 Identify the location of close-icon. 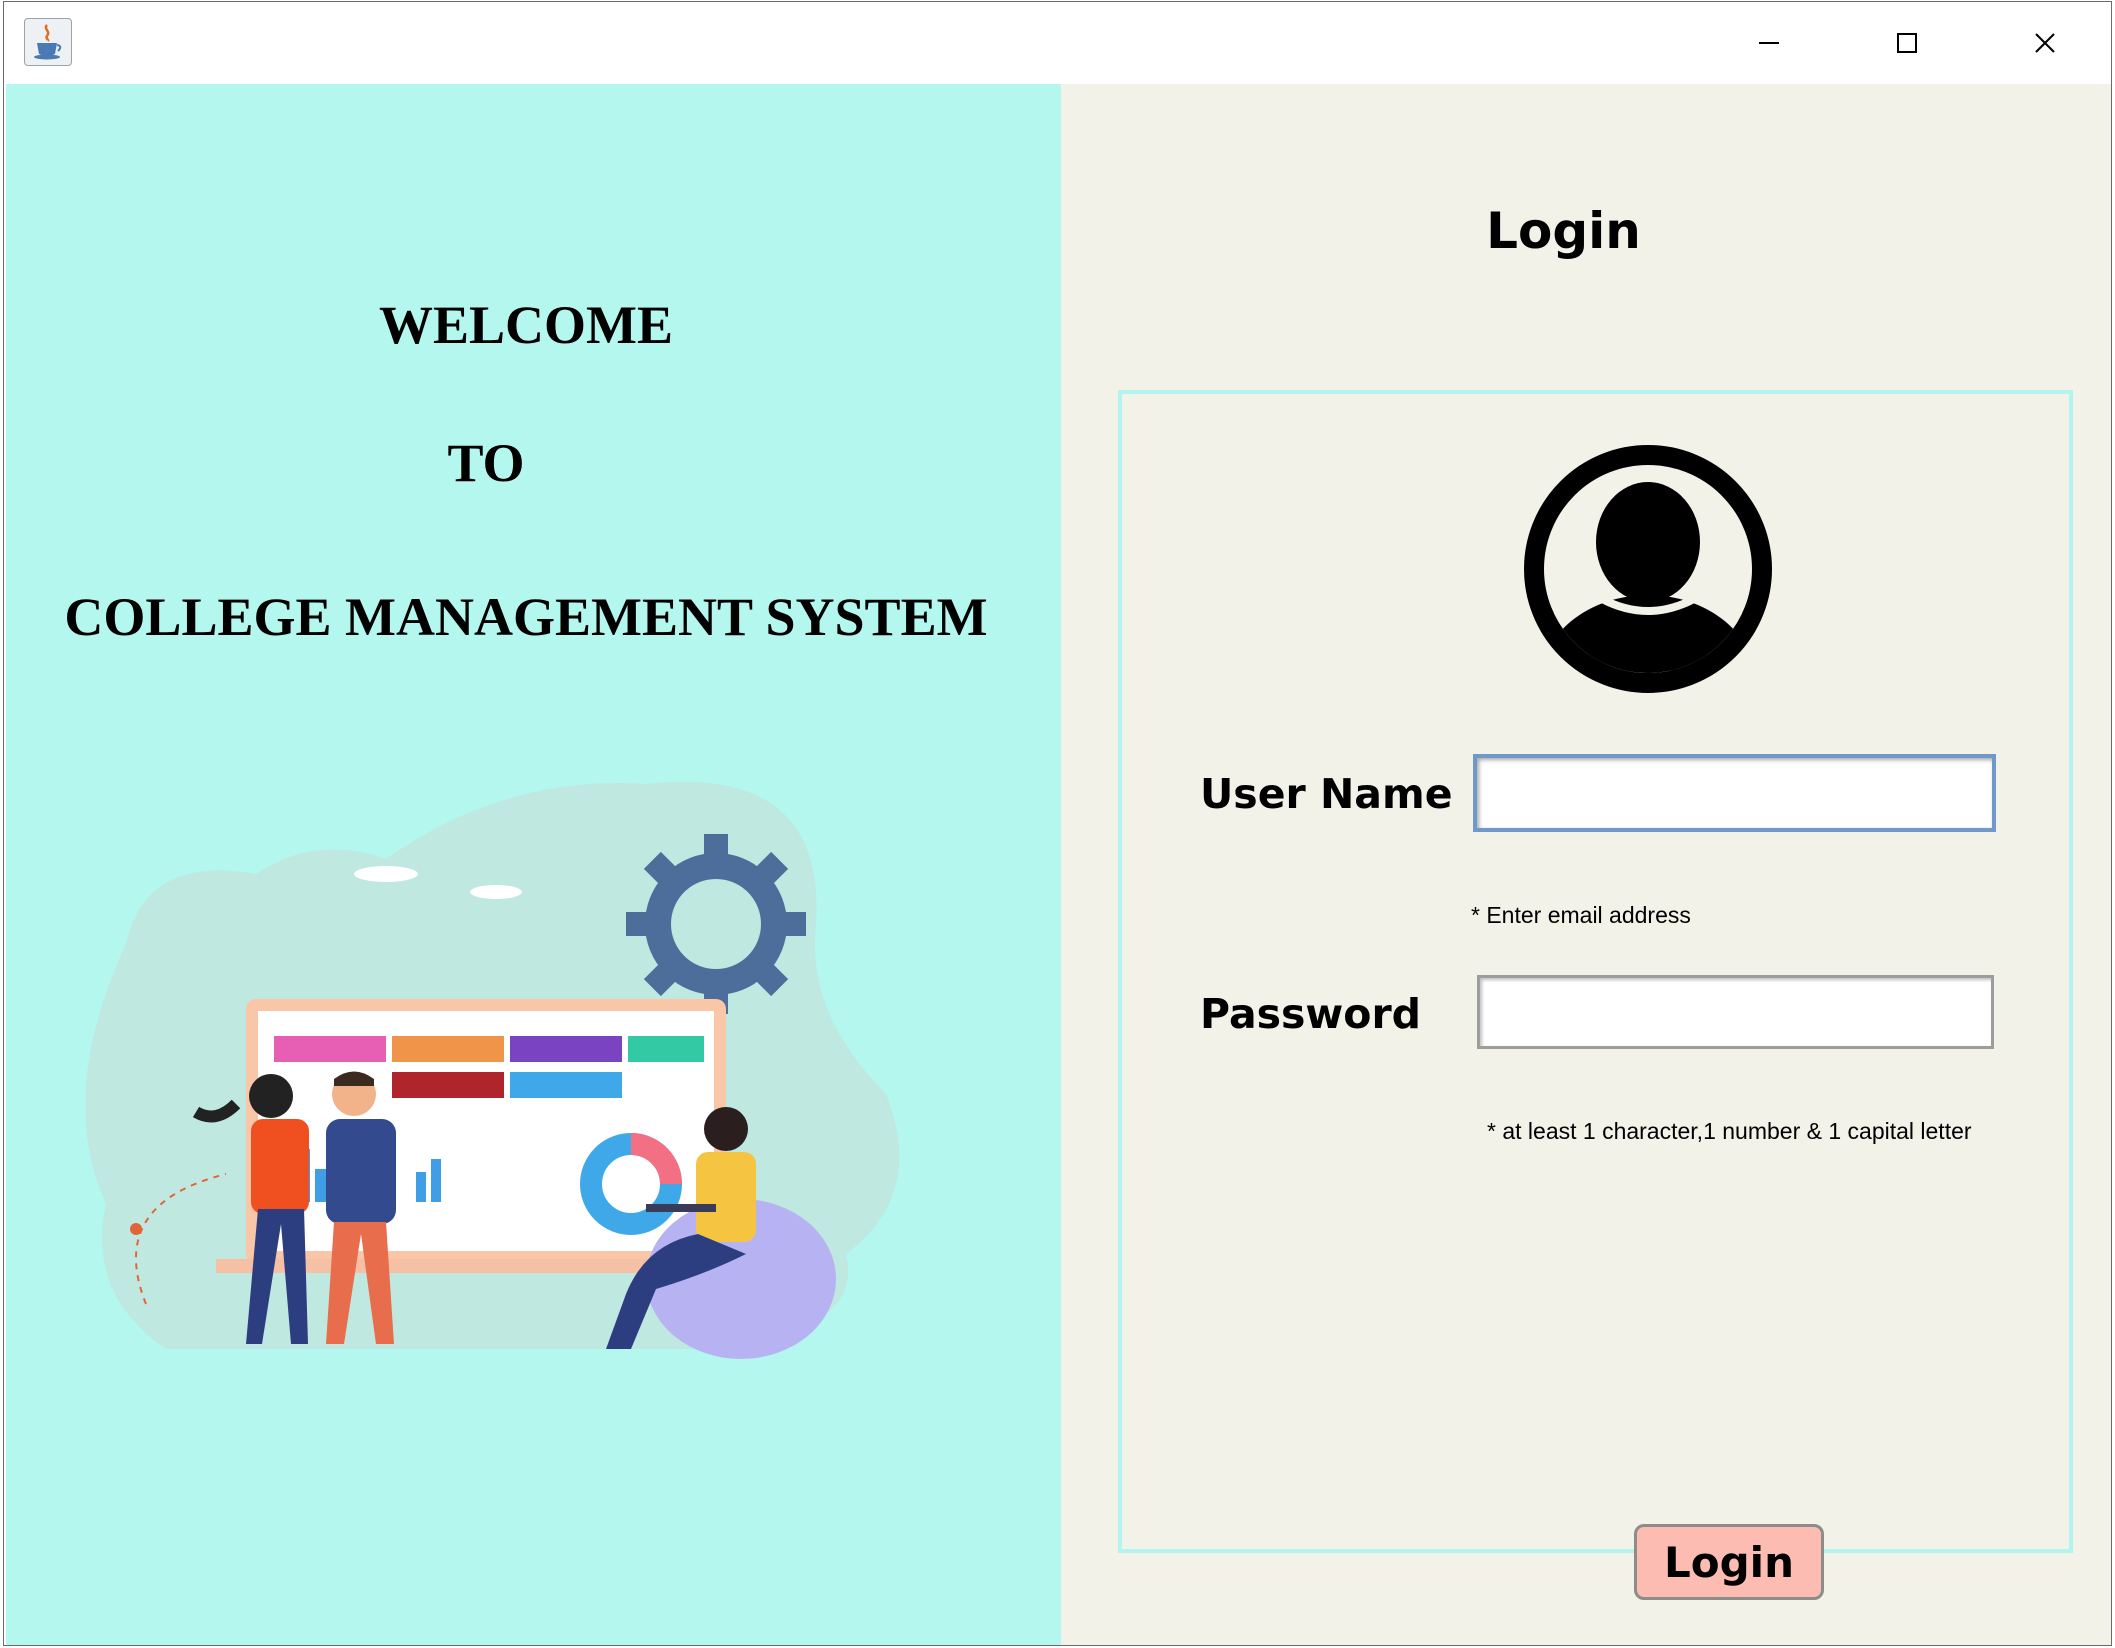
(2045, 43).